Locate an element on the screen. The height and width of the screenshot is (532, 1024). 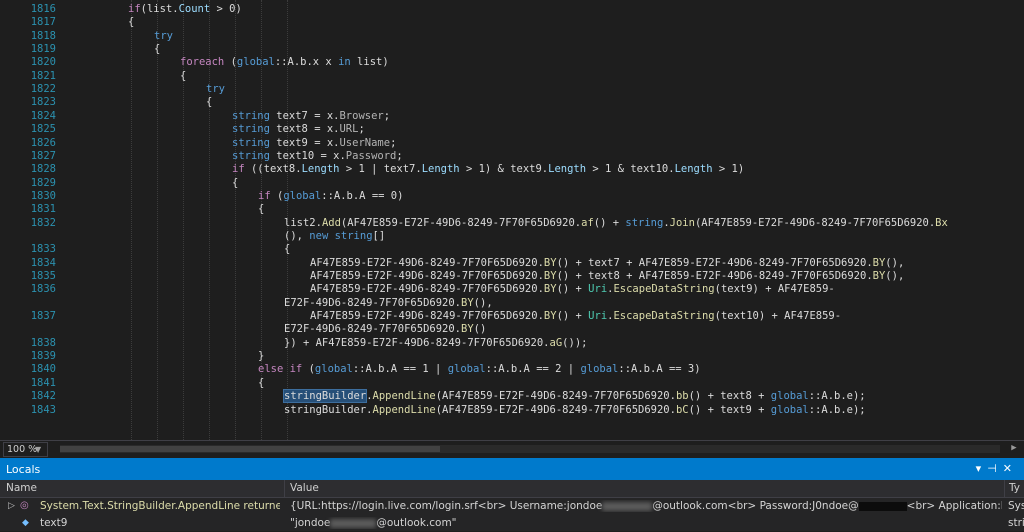
code-line: foreach (global::A.b.x x in list) is located at coordinates (284, 62).